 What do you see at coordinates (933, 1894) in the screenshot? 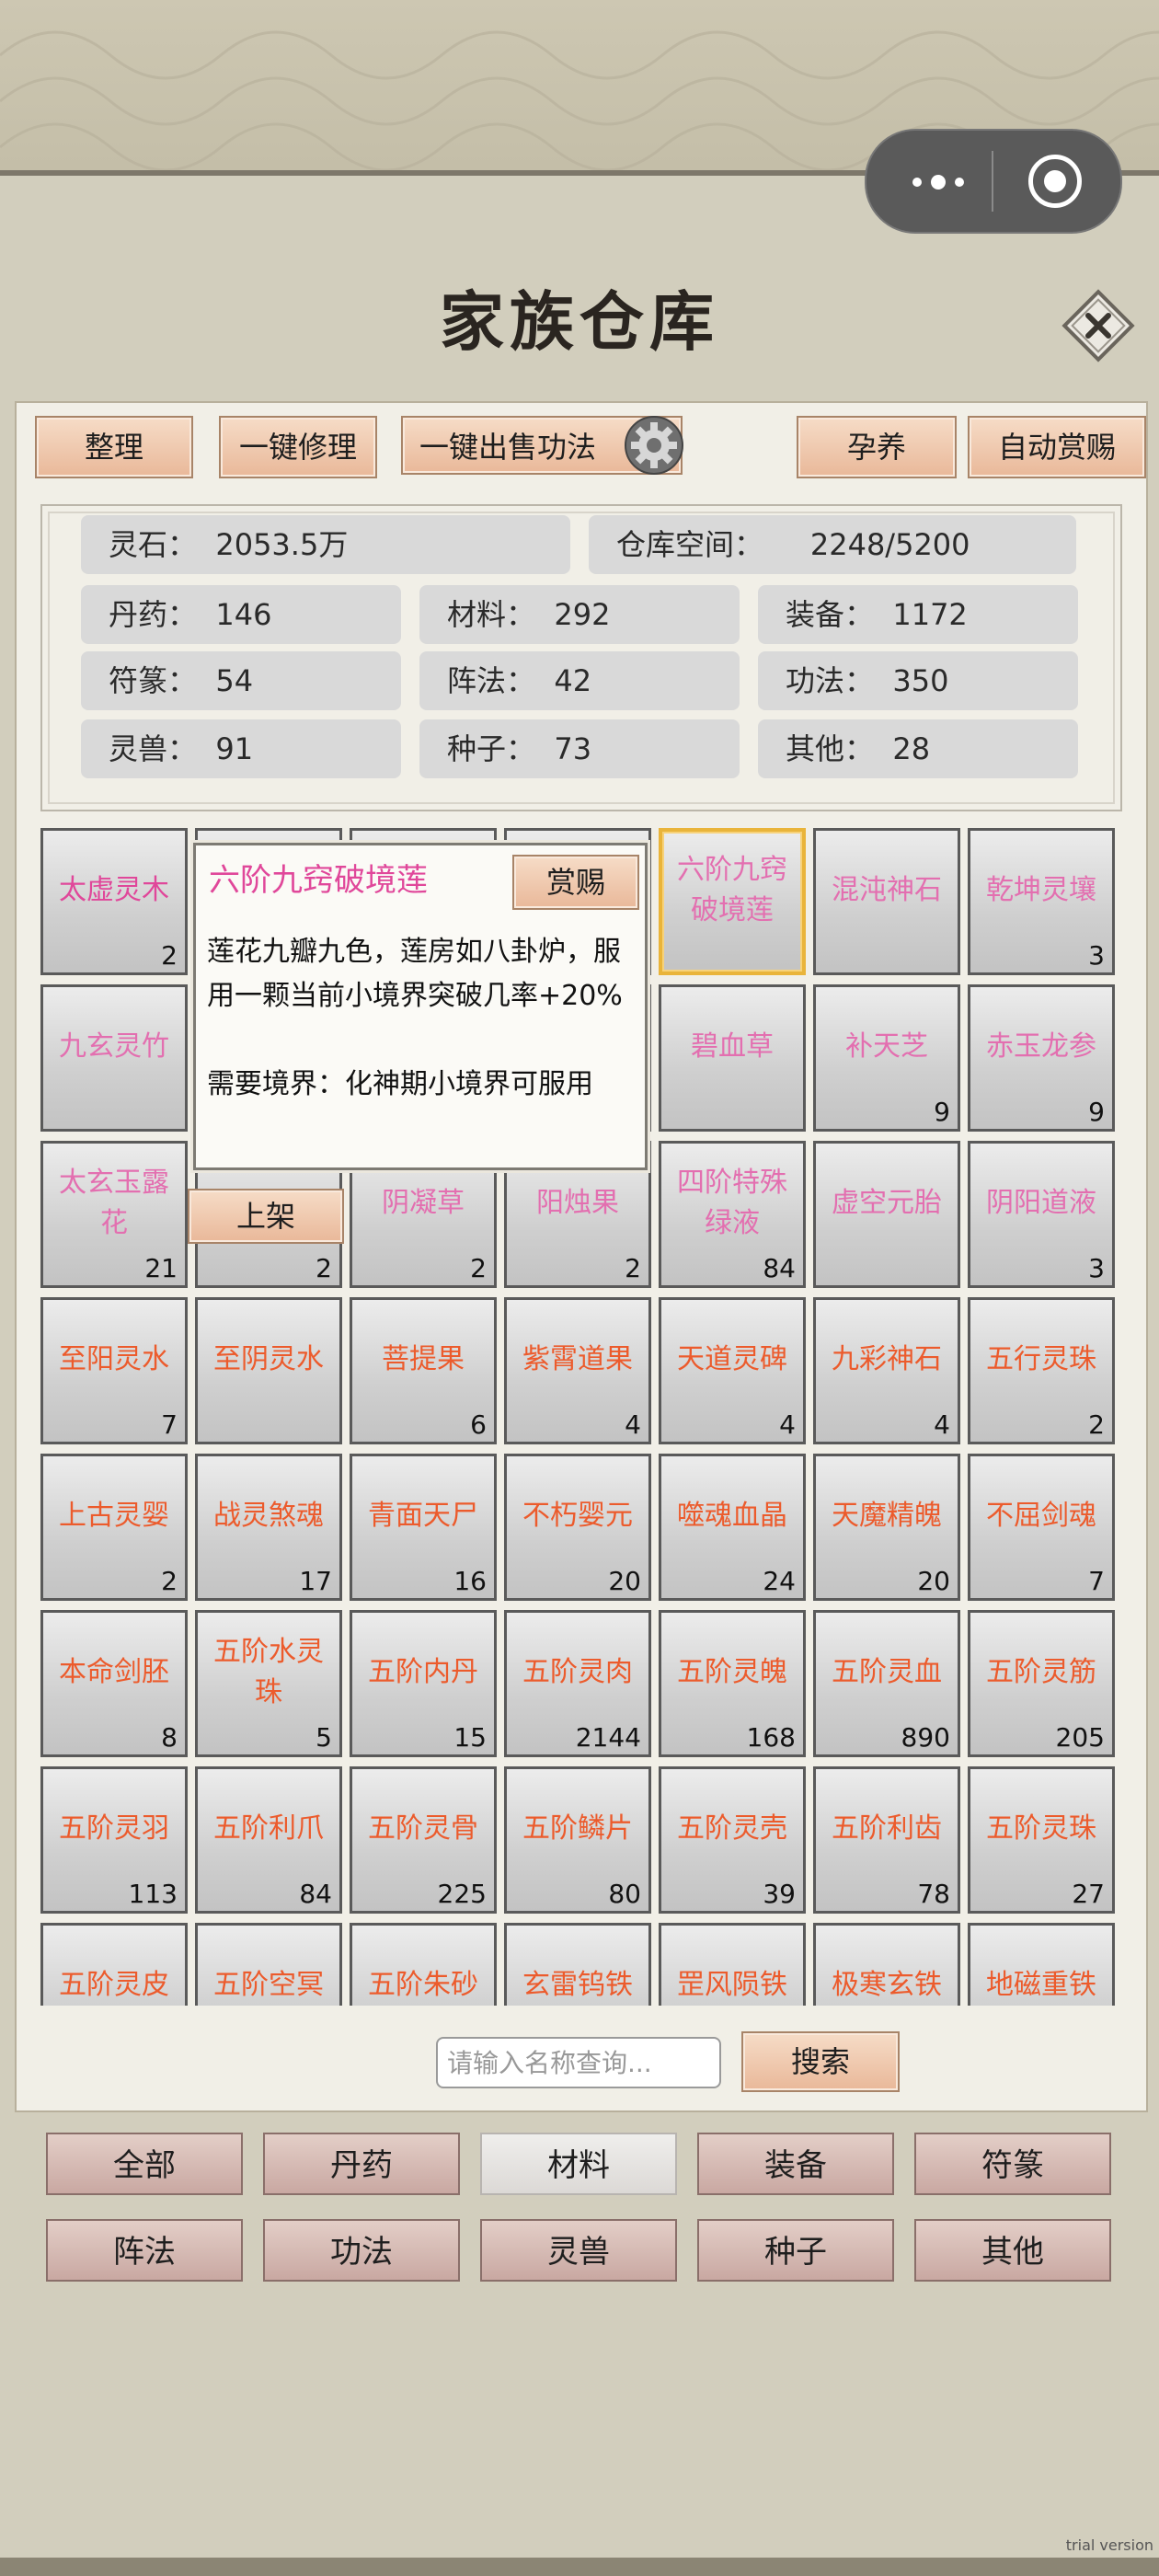
I see `item-count: 78` at bounding box center [933, 1894].